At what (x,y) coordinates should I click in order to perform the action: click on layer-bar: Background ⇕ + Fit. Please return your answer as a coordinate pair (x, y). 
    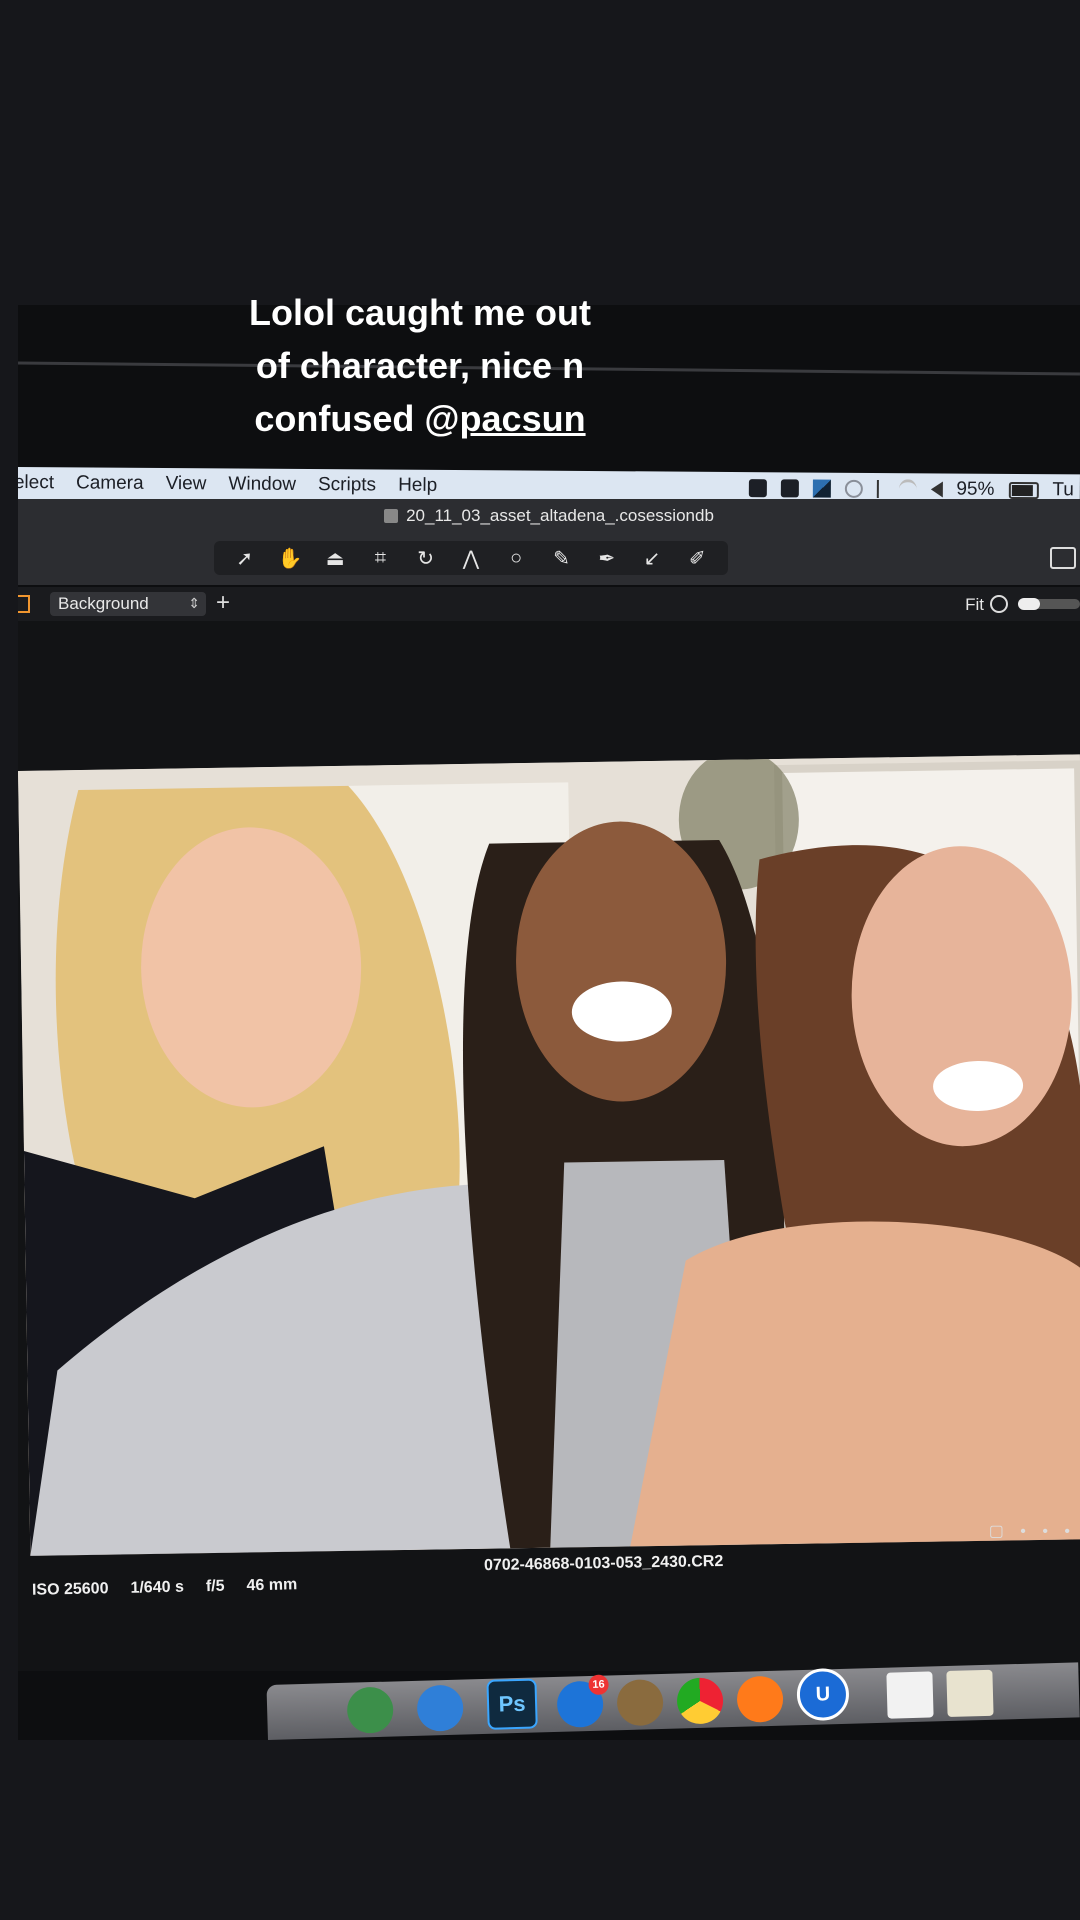
    Looking at the image, I should click on (549, 604).